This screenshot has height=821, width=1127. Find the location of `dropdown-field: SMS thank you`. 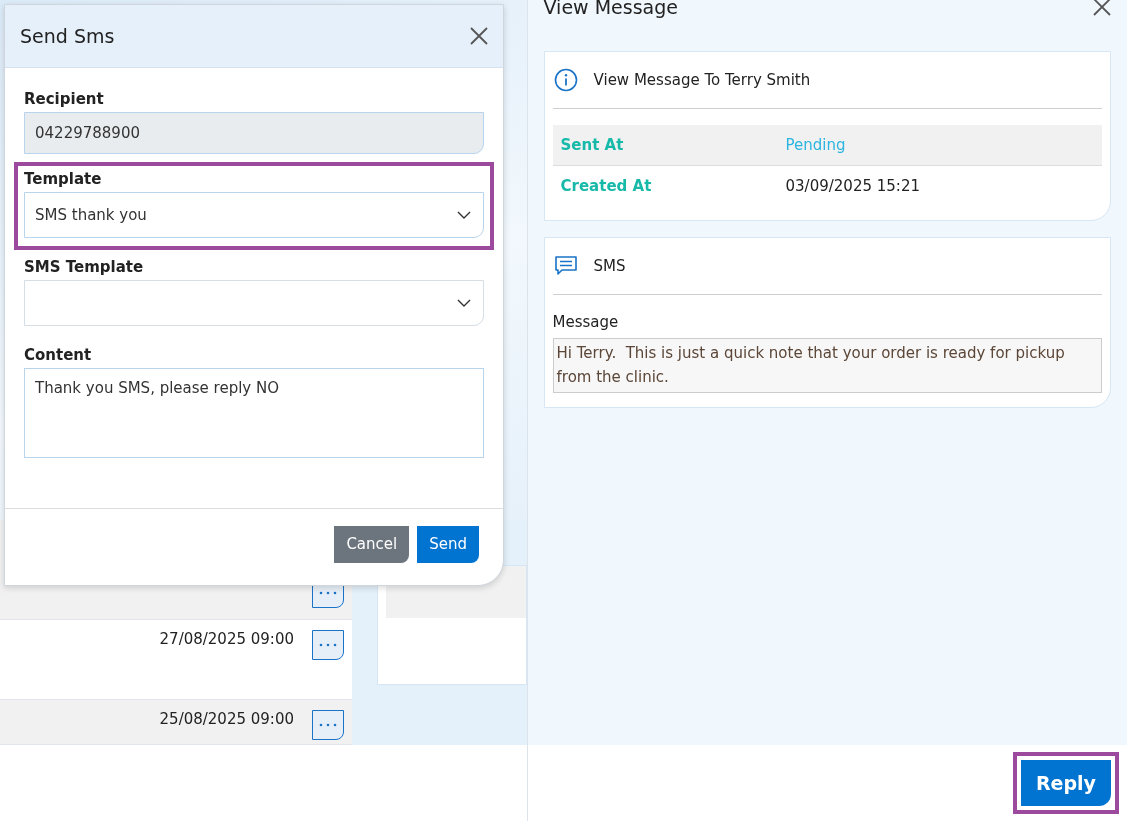

dropdown-field: SMS thank you is located at coordinates (254, 215).